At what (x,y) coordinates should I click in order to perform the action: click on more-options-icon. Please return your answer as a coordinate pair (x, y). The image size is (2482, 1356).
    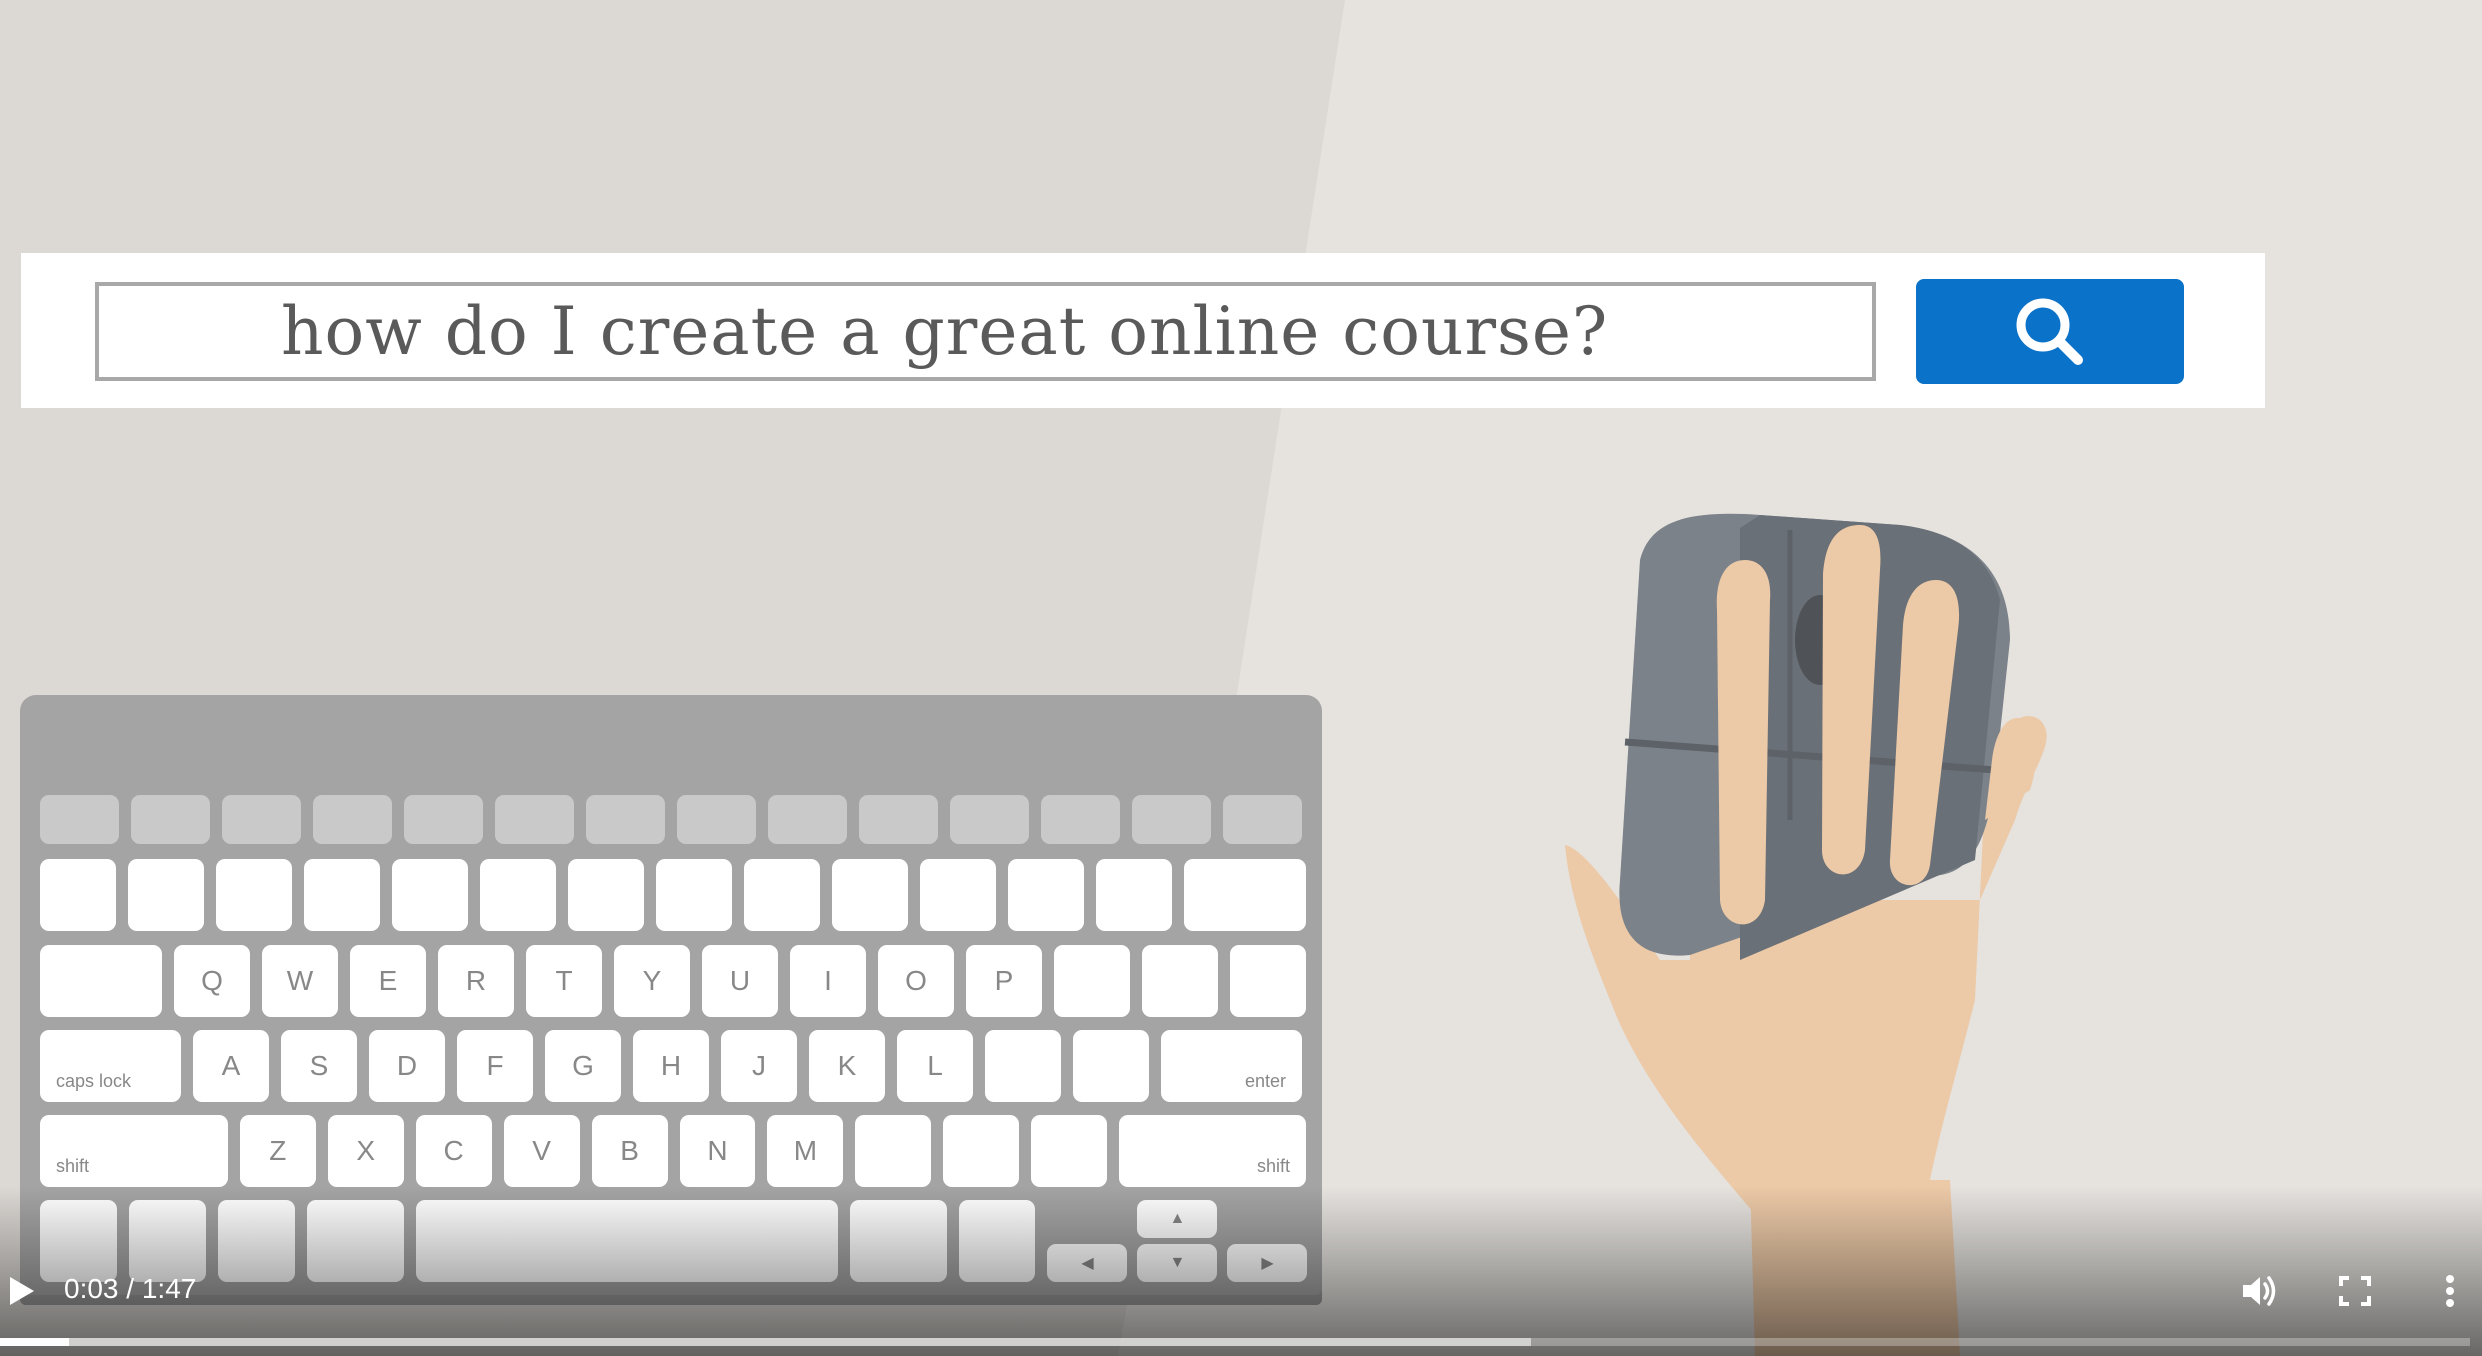
    Looking at the image, I should click on (2450, 1291).